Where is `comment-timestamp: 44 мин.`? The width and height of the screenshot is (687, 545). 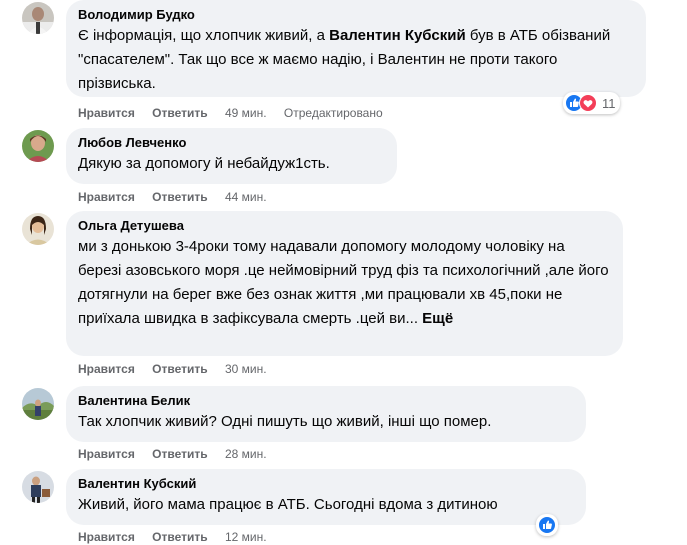 comment-timestamp: 44 мин. is located at coordinates (246, 197).